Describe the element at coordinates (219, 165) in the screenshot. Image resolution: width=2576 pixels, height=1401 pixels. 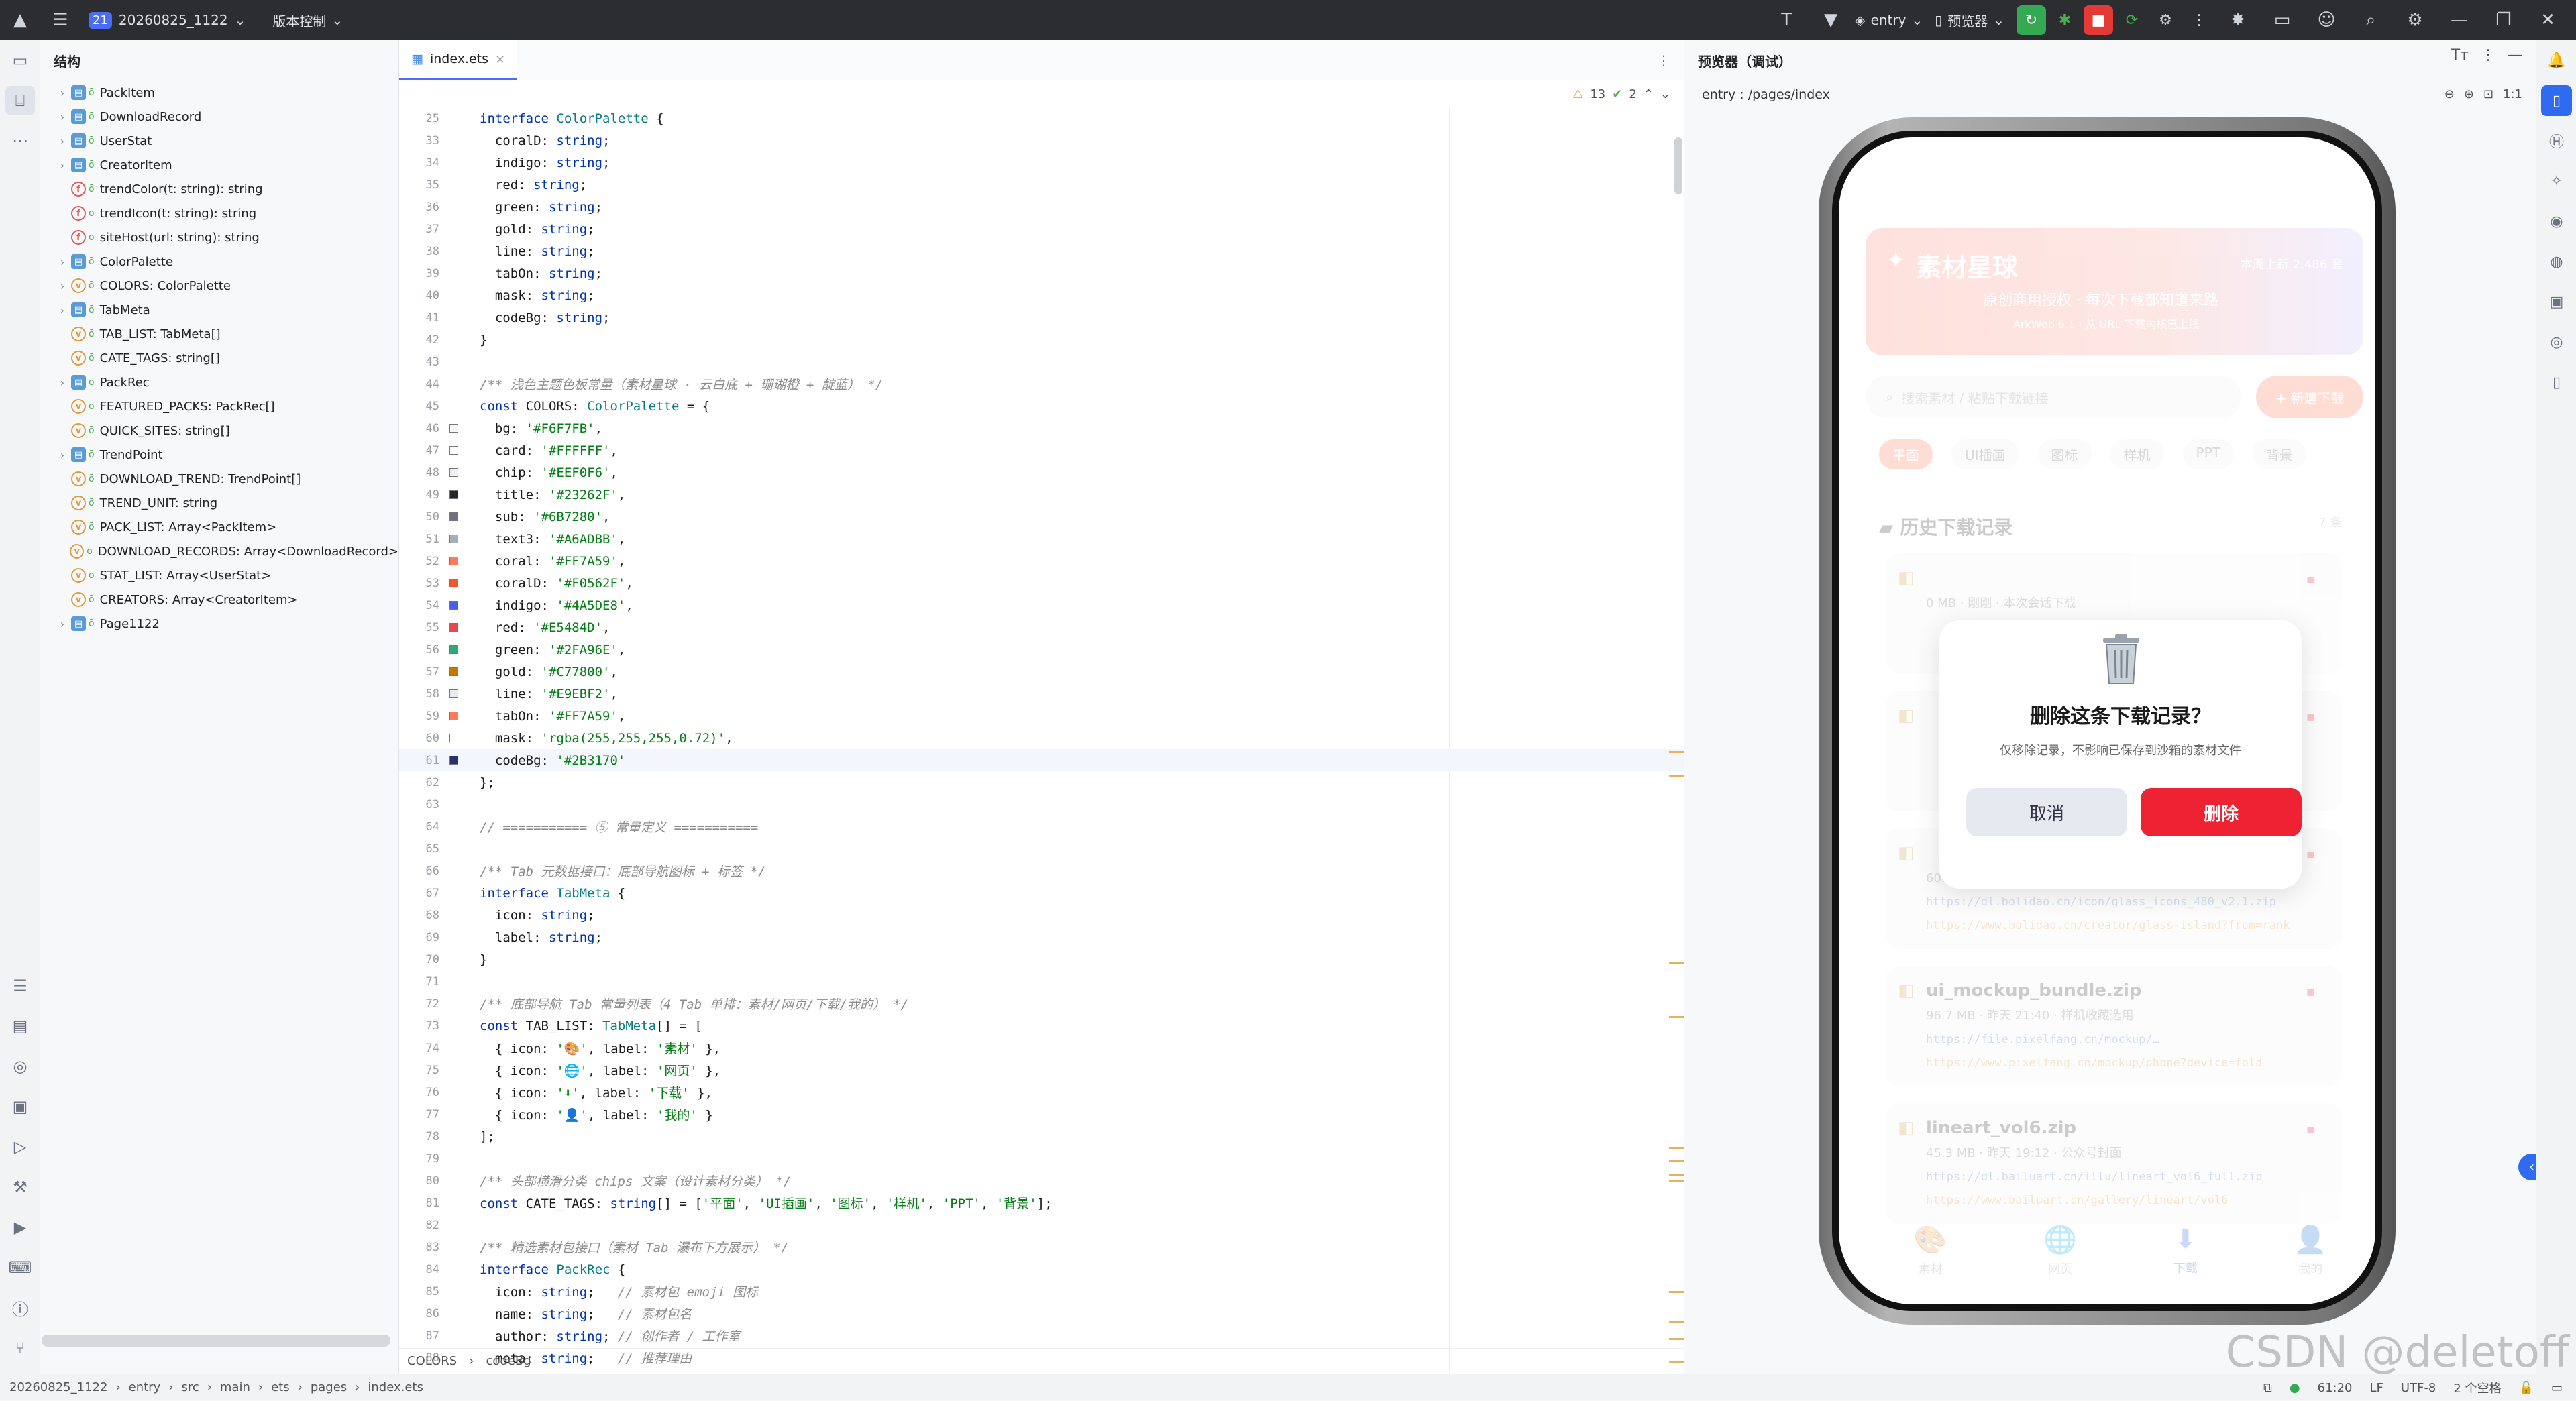
I see `structure-item: › ▤ ō CreatorItem` at that location.